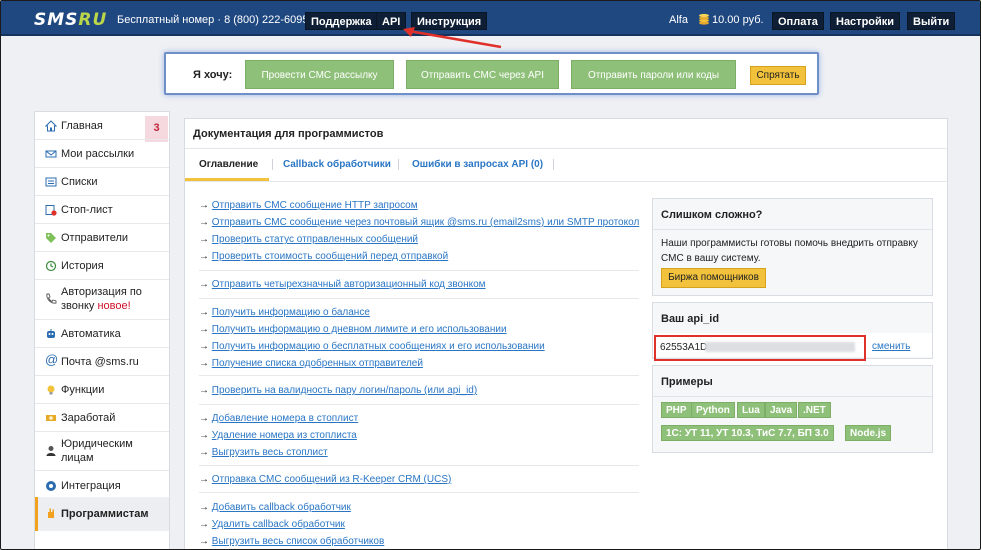 Image resolution: width=981 pixels, height=550 pixels. I want to click on doc-link-send-http: → Отправить СМС сообщение HTTP запросом, so click(308, 205).